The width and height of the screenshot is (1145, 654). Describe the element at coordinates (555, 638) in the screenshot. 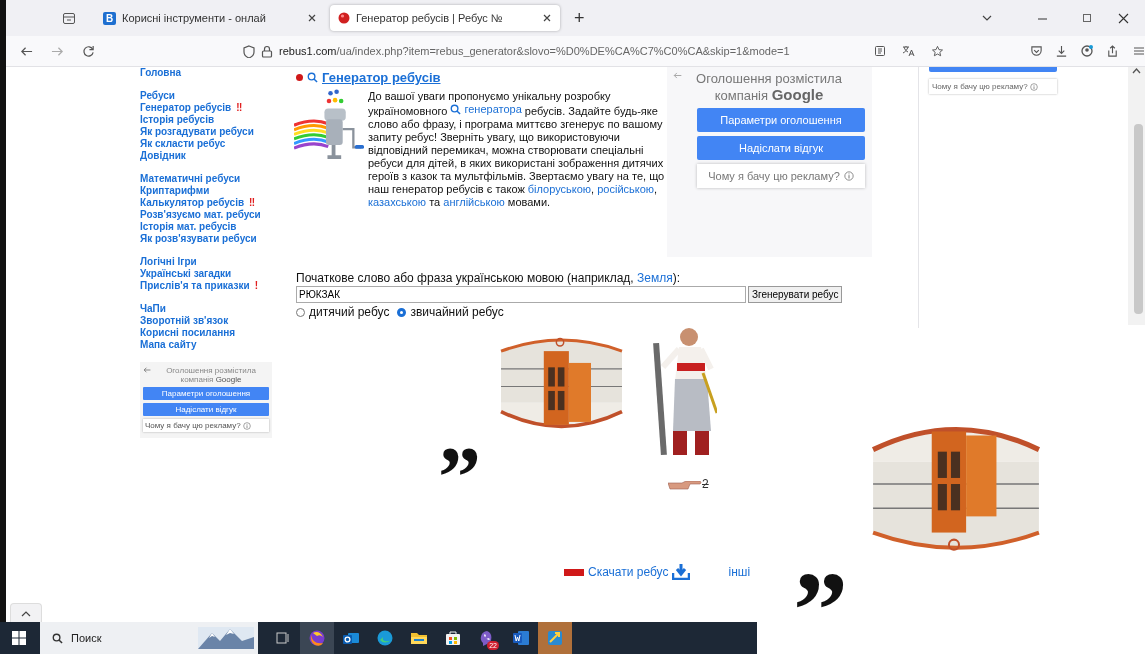

I see `app-icon` at that location.